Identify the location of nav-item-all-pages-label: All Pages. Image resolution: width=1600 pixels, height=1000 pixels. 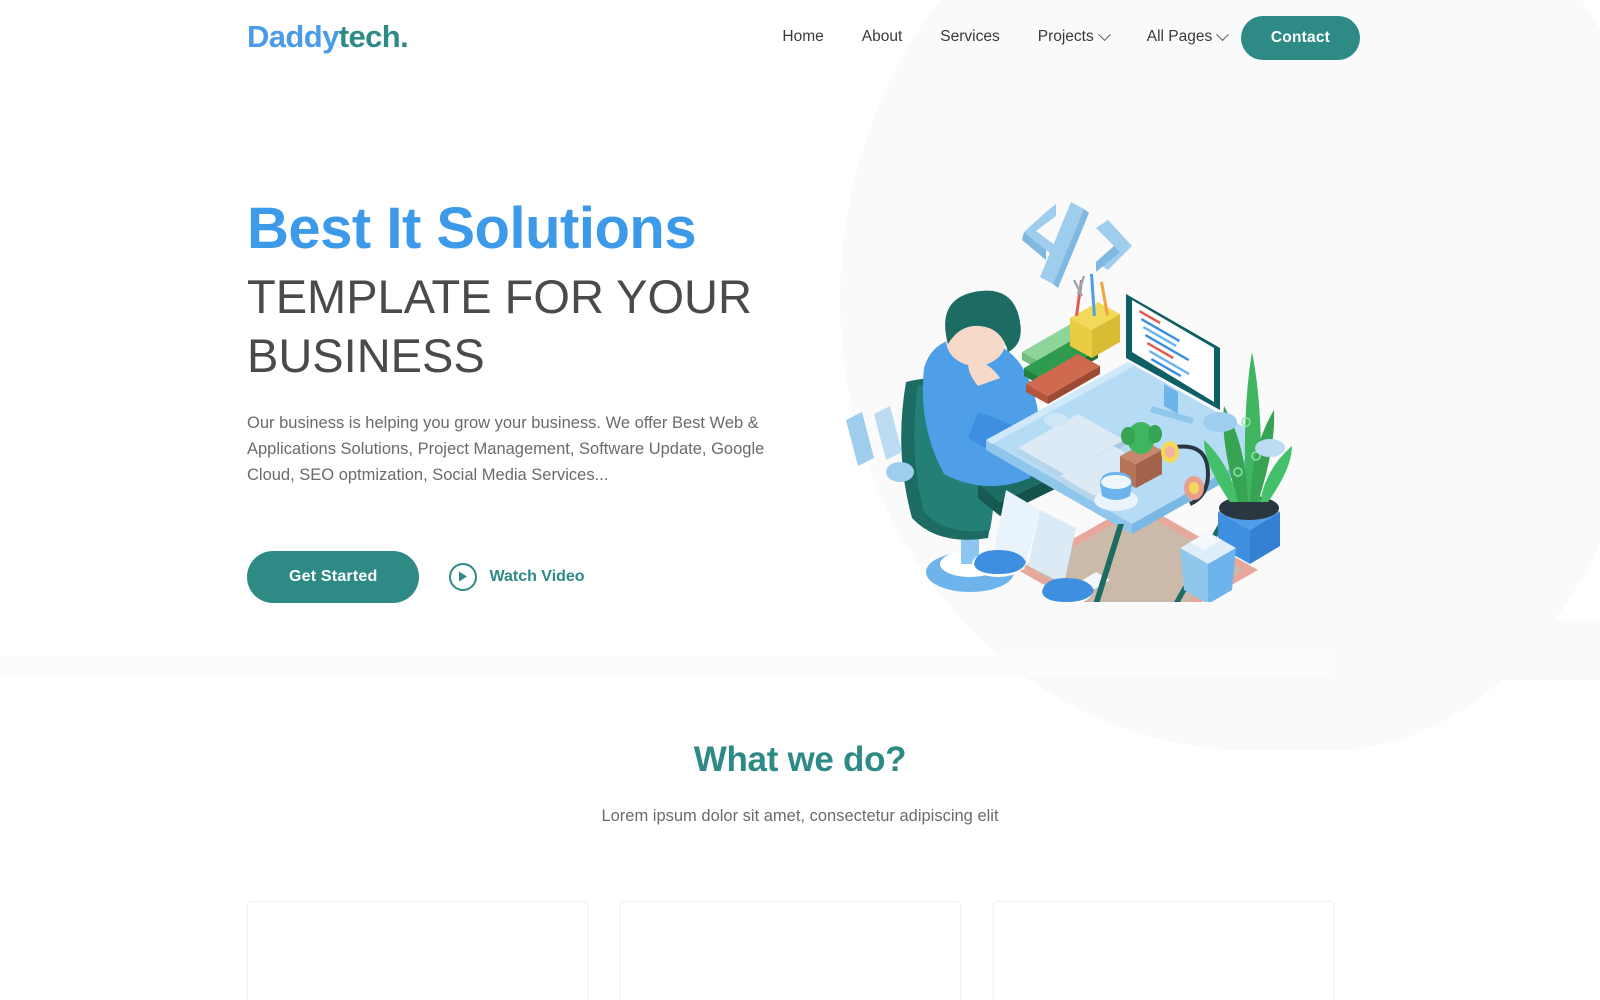
(1179, 36).